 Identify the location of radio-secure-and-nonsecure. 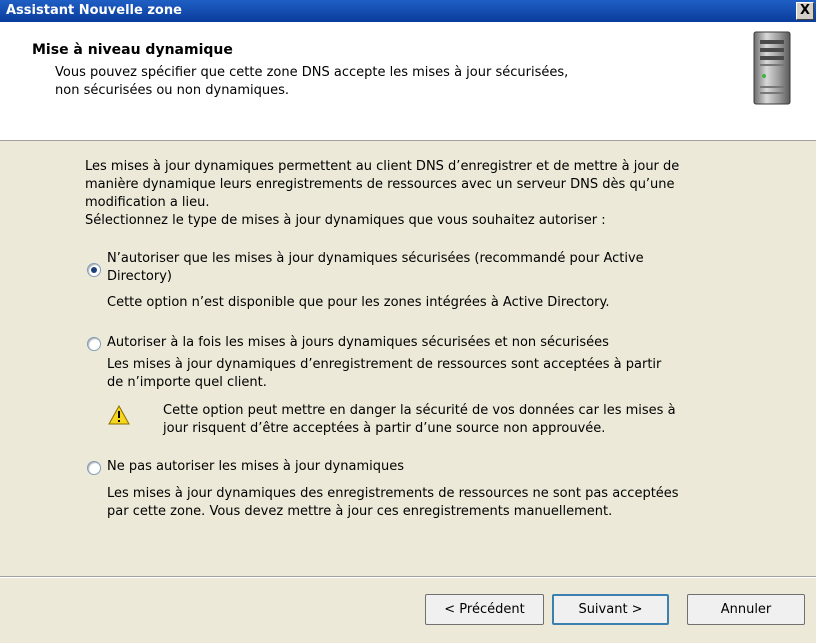
(94, 344).